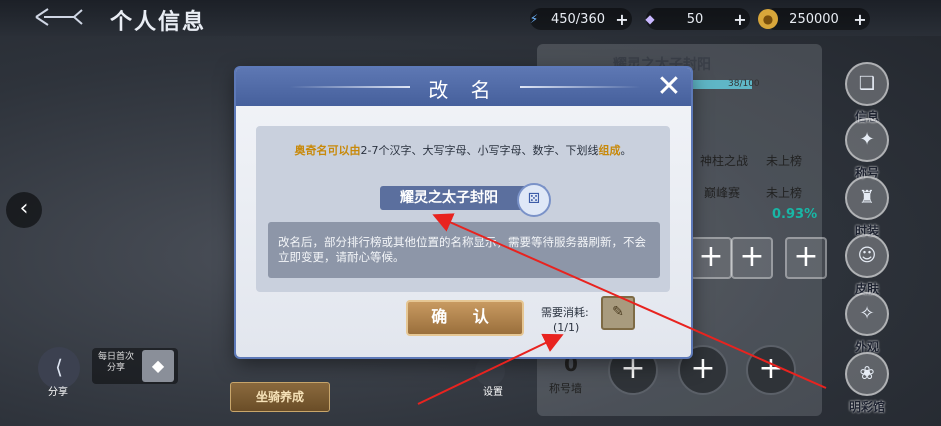 This screenshot has width=941, height=426. What do you see at coordinates (158, 22) in the screenshot?
I see `page-title: 个人信息` at bounding box center [158, 22].